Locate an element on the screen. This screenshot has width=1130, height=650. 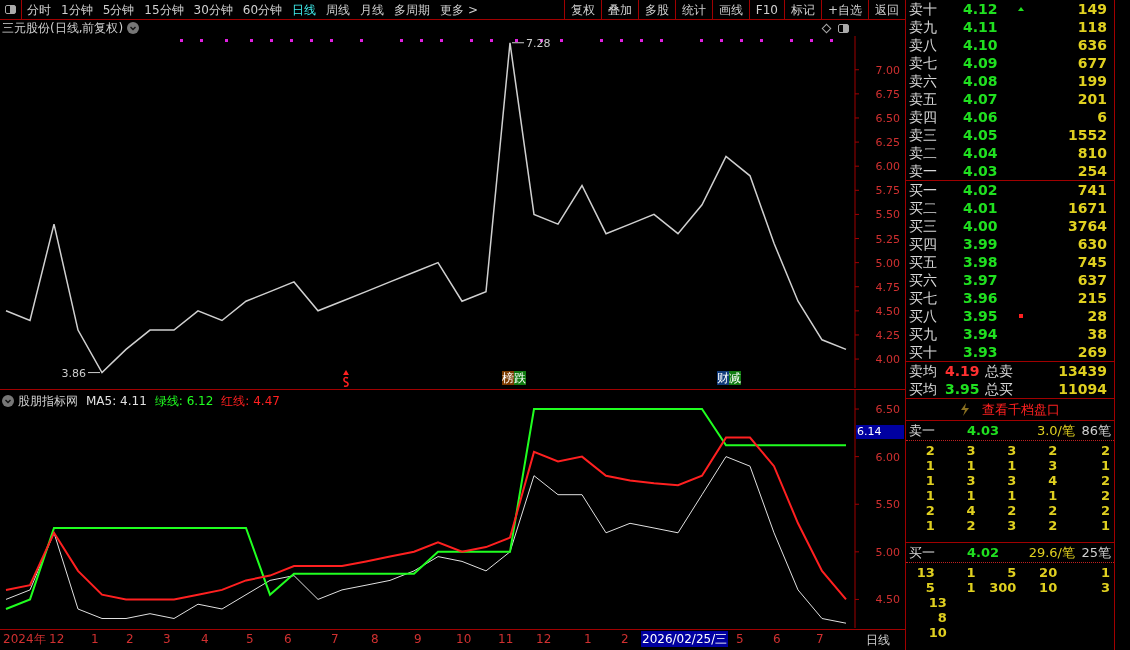
x-axis-label: 5 is located at coordinates (250, 639).